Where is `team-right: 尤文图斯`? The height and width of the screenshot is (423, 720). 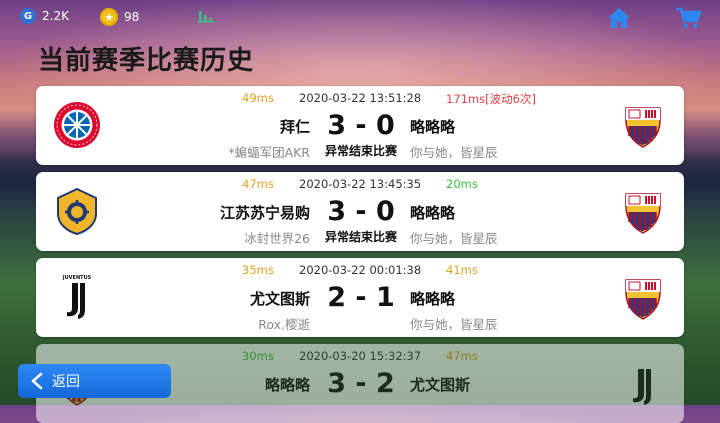 team-right: 尤文图斯 is located at coordinates (440, 385).